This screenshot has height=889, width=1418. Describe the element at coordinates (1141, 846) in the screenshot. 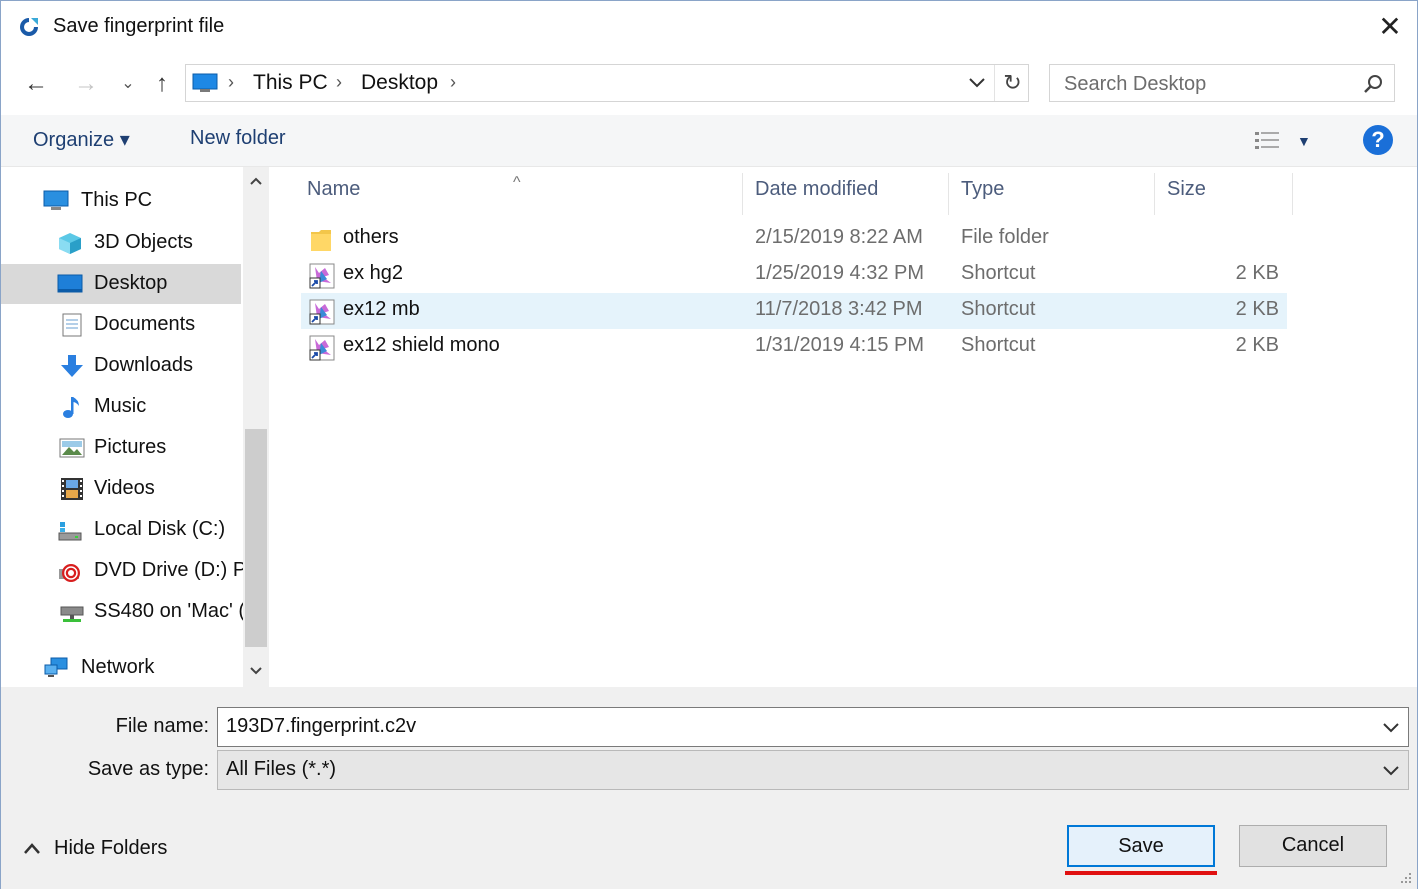

I see `save-button: Save` at that location.